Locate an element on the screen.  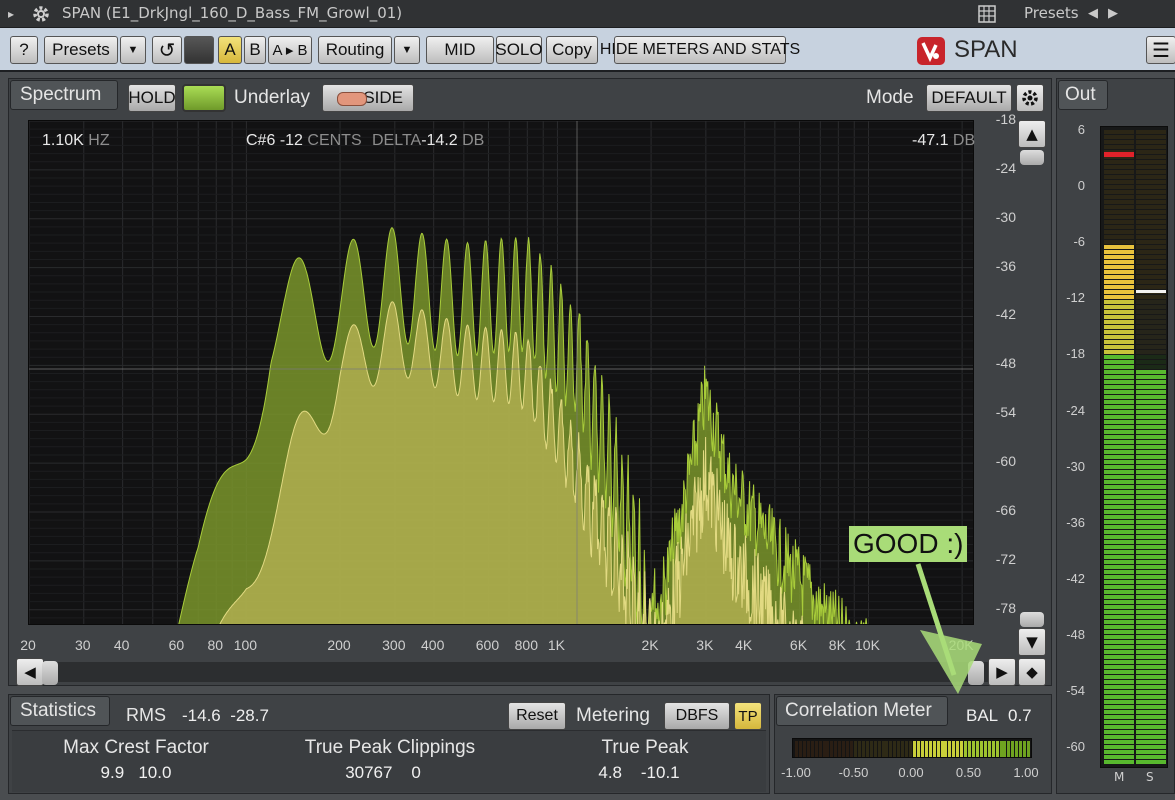
true-peak-toggle: TP is located at coordinates (748, 716).